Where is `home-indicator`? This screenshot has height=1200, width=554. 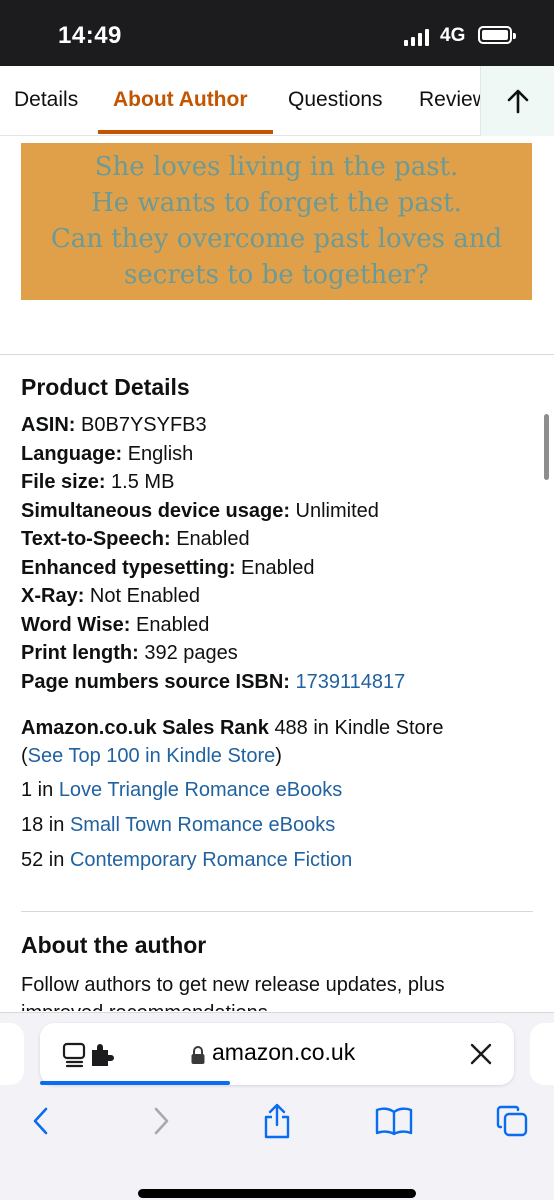 home-indicator is located at coordinates (277, 1193).